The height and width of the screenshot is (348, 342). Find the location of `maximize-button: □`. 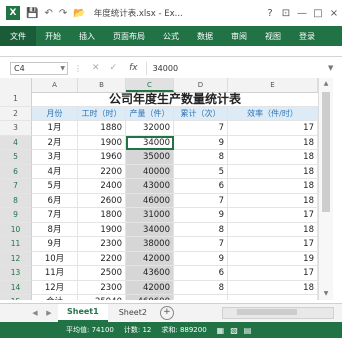

maximize-button: □ is located at coordinates (318, 13).